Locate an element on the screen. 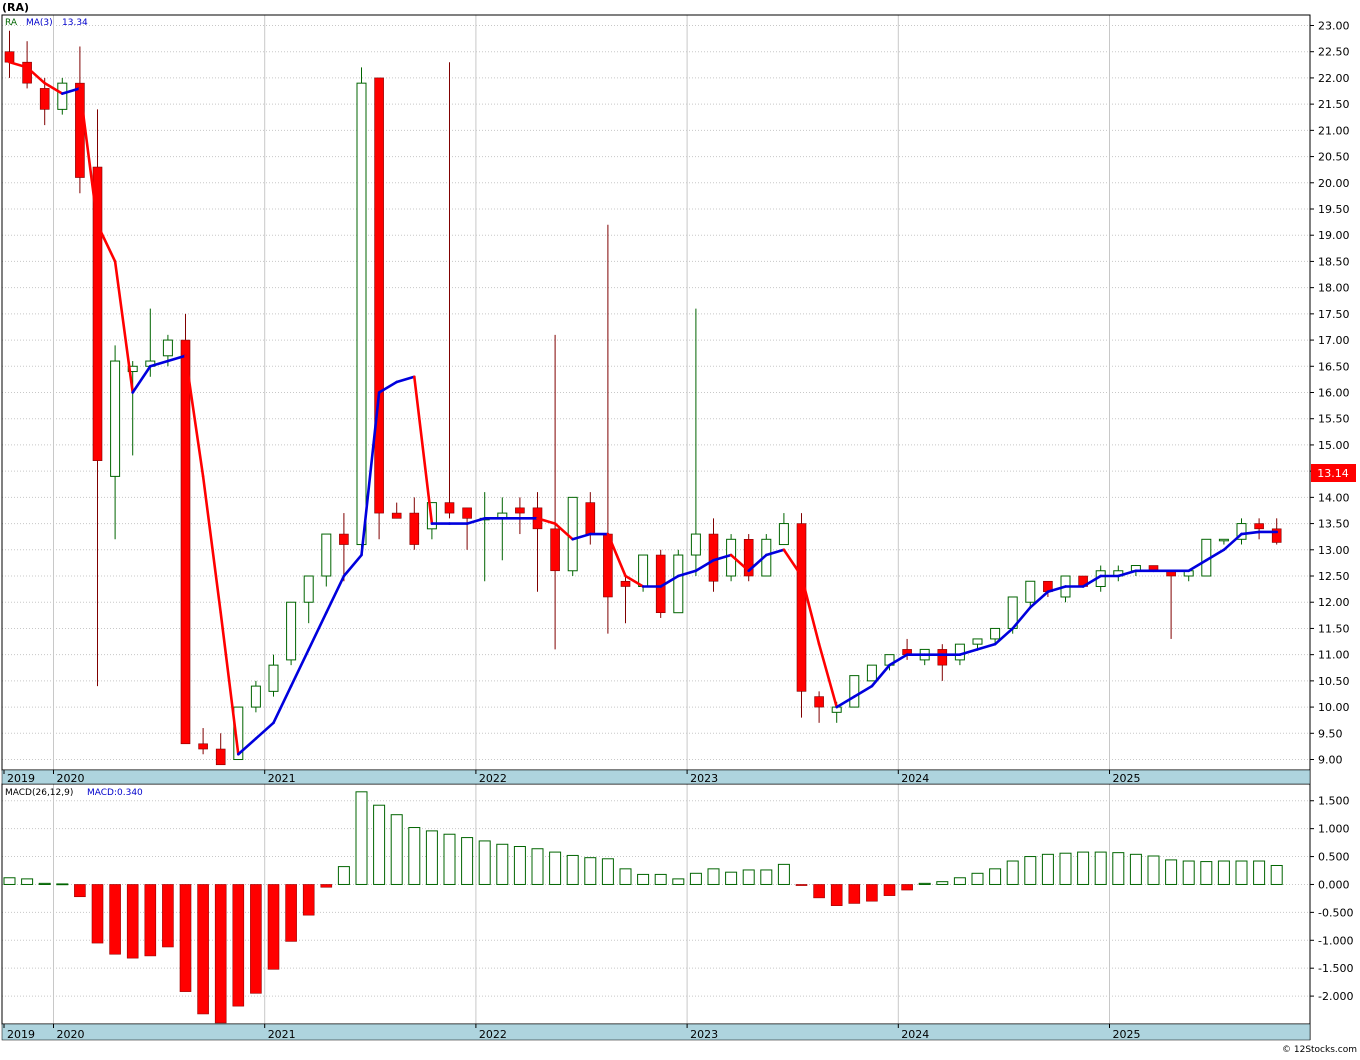  watermark: © 12Stocks.com is located at coordinates (1319, 1050).